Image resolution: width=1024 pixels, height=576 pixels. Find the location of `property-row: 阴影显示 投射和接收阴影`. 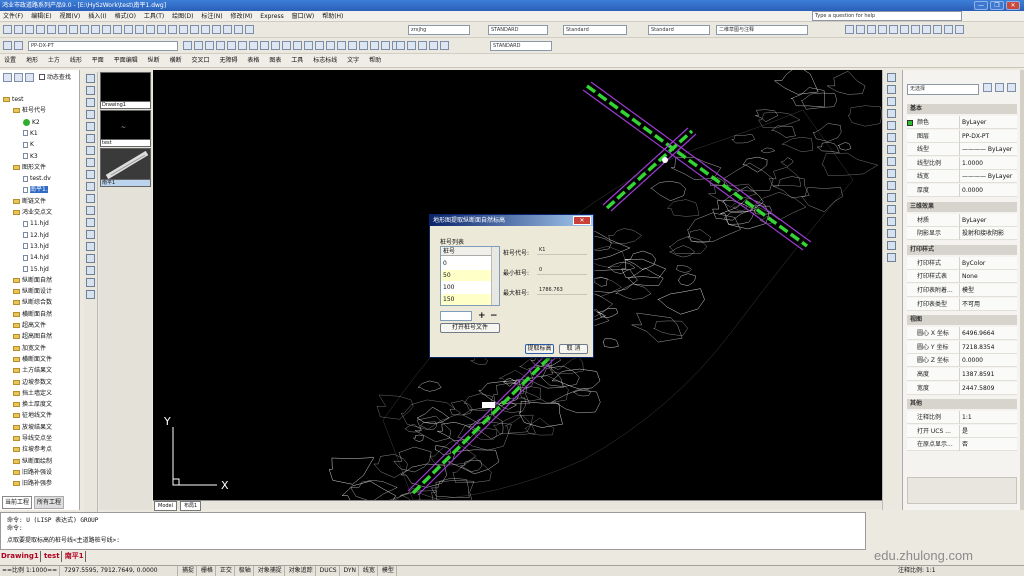

property-row: 阴影显示 投射和接收阴影 is located at coordinates (962, 234).